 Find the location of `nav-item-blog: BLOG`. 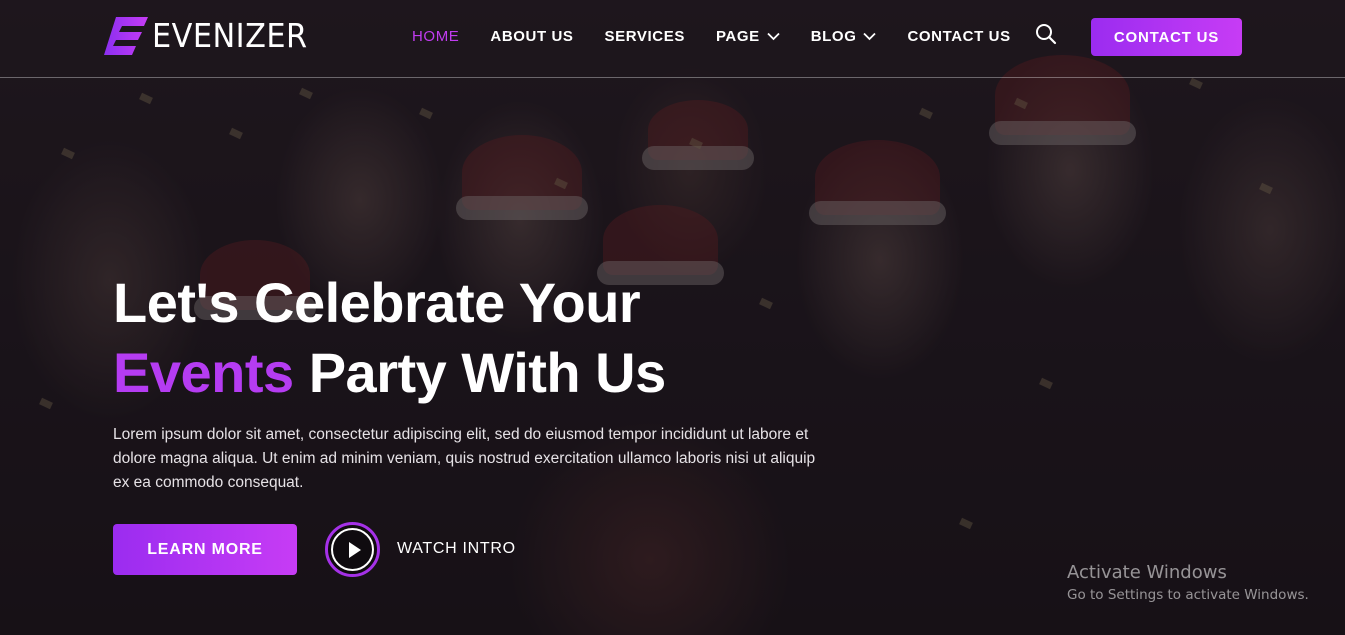

nav-item-blog: BLOG is located at coordinates (844, 36).